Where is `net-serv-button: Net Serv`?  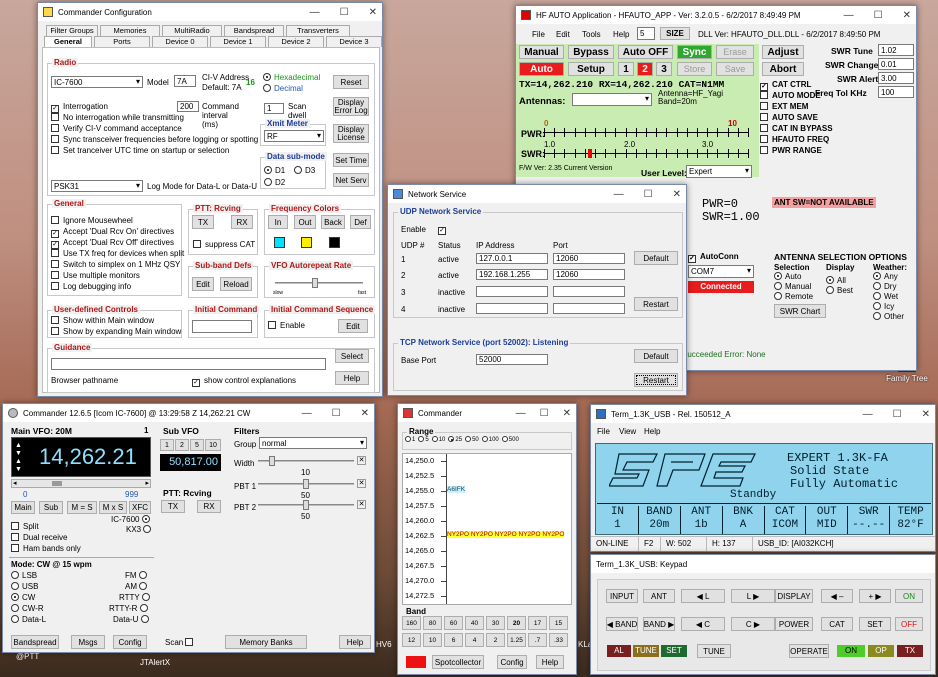 net-serv-button: Net Serv is located at coordinates (351, 180).